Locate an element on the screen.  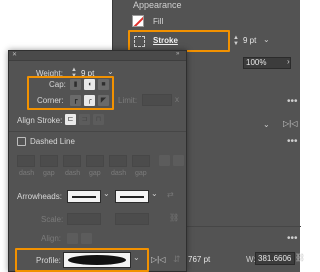
width-profile-shape-icon is located at coordinates (97, 260).